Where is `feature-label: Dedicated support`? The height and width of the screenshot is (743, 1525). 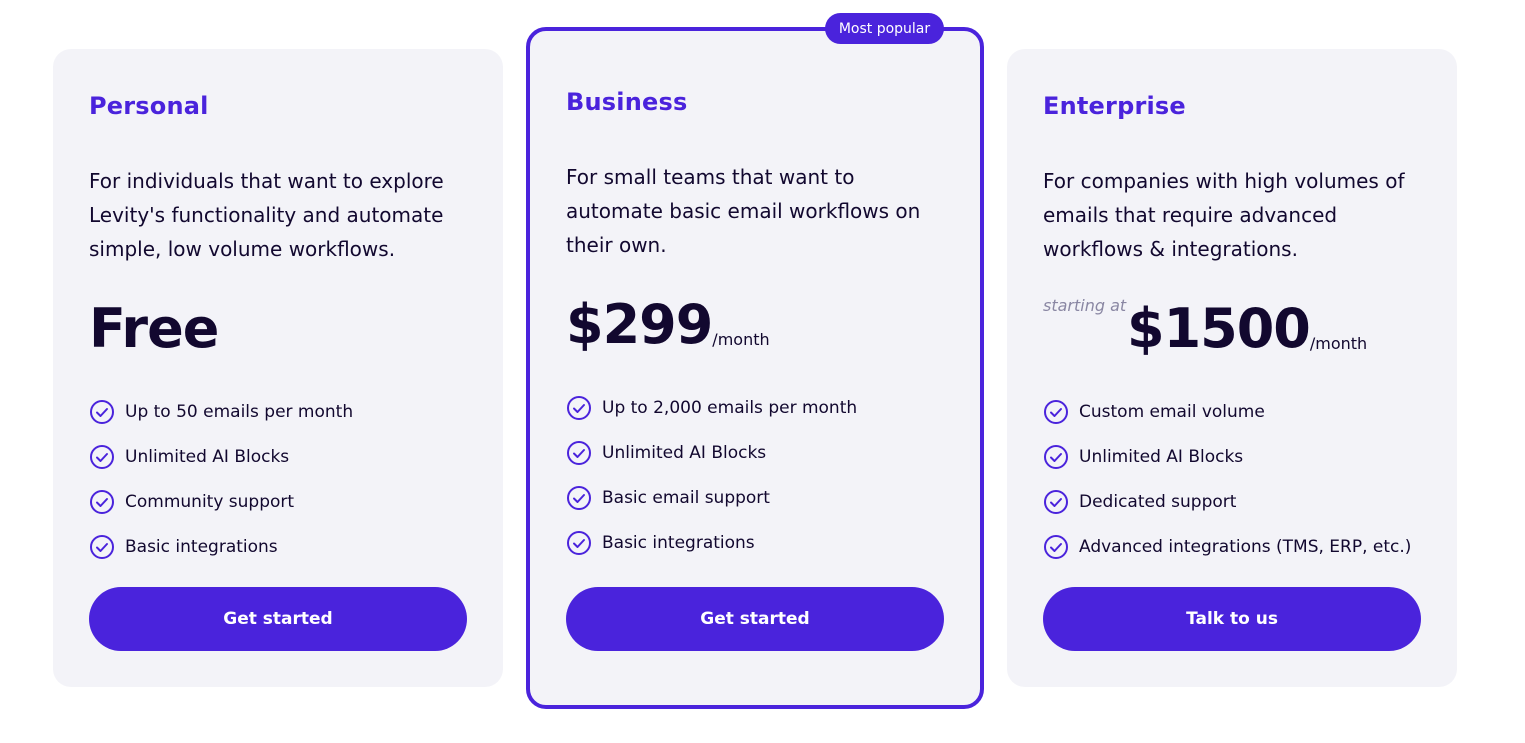
feature-label: Dedicated support is located at coordinates (1158, 501).